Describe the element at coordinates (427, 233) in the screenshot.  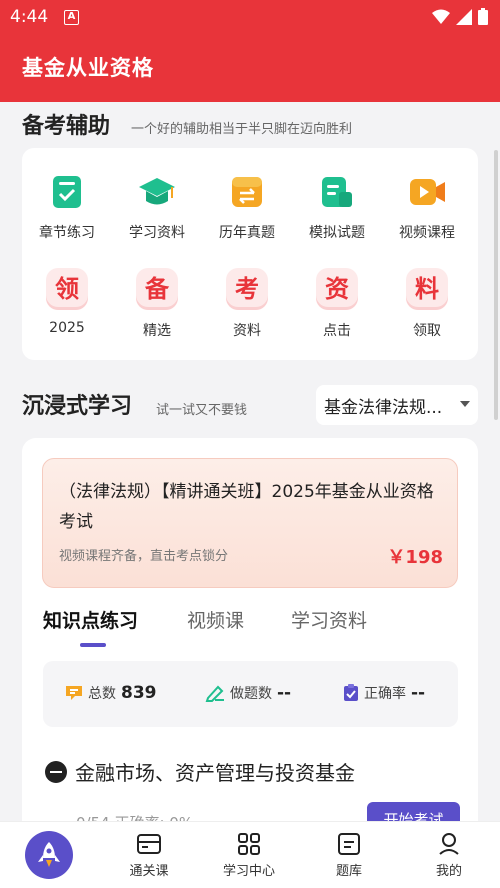
I see `aid-item-label: 视频课程` at that location.